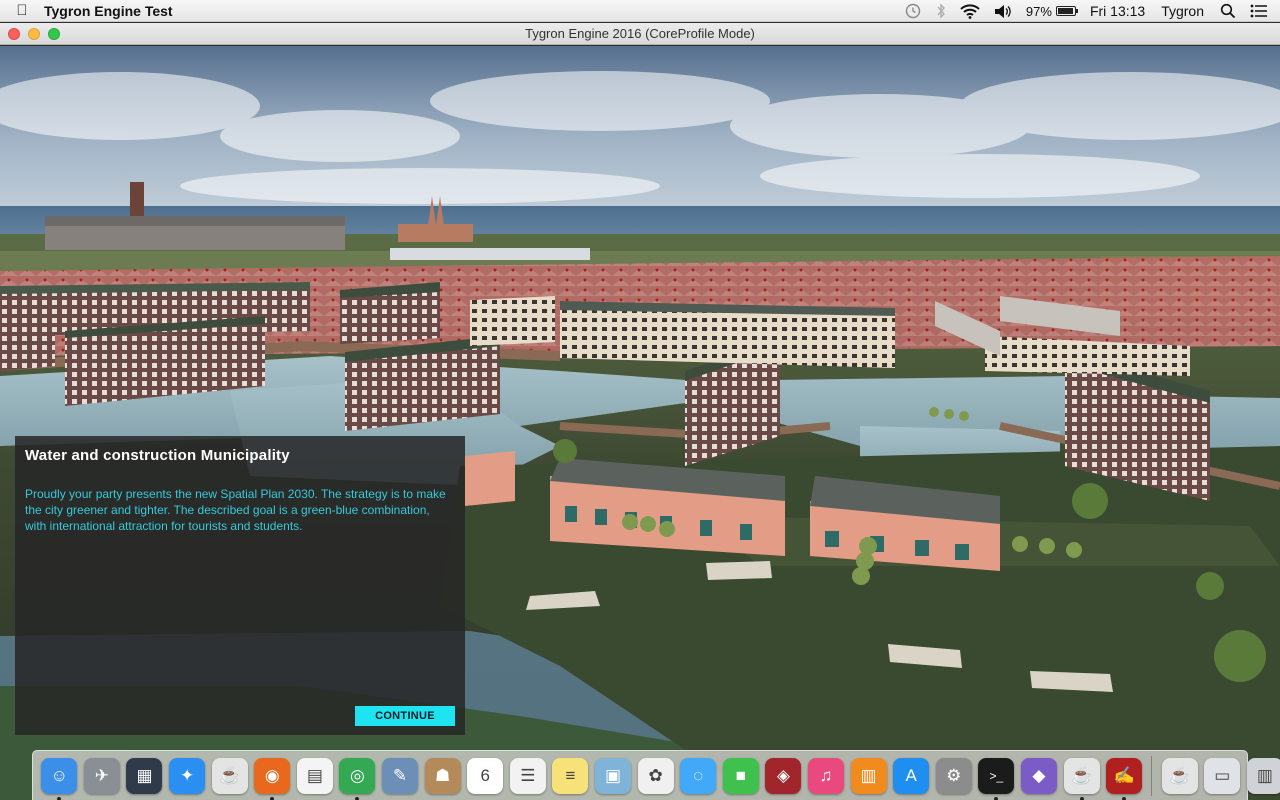 The image size is (1280, 800). I want to click on itunes-icon: ♫, so click(825, 775).